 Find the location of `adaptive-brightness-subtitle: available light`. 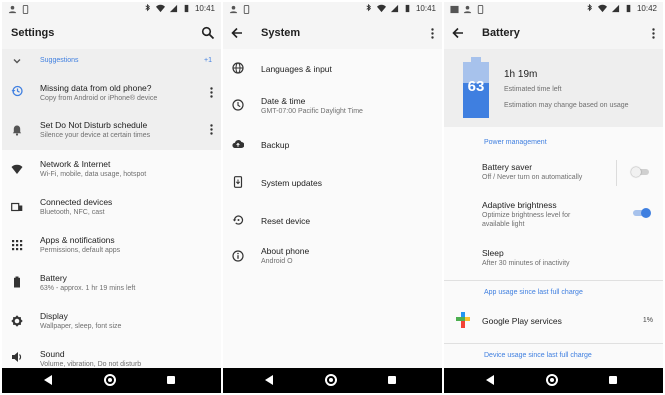

adaptive-brightness-subtitle: available light is located at coordinates (503, 224).